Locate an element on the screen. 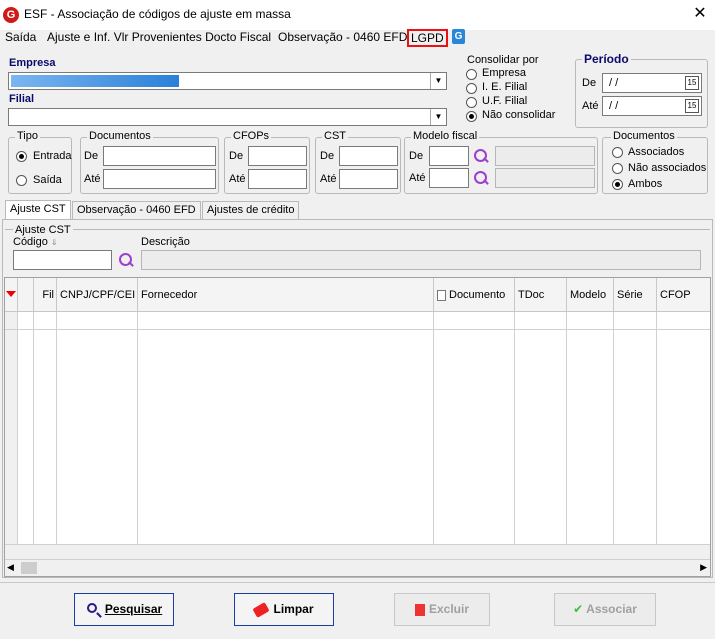 This screenshot has width=715, height=639. periodo-title: Período is located at coordinates (606, 59).